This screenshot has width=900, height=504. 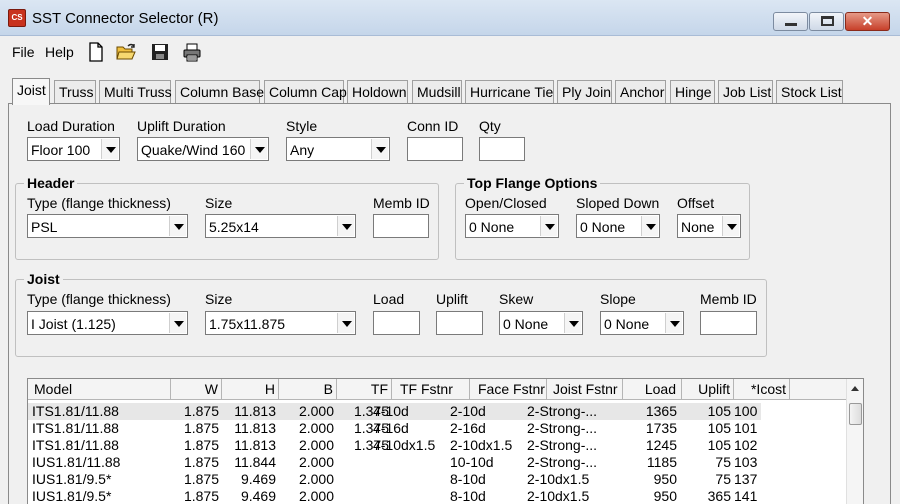 I want to click on column-header-load: Load, so click(x=652, y=389).